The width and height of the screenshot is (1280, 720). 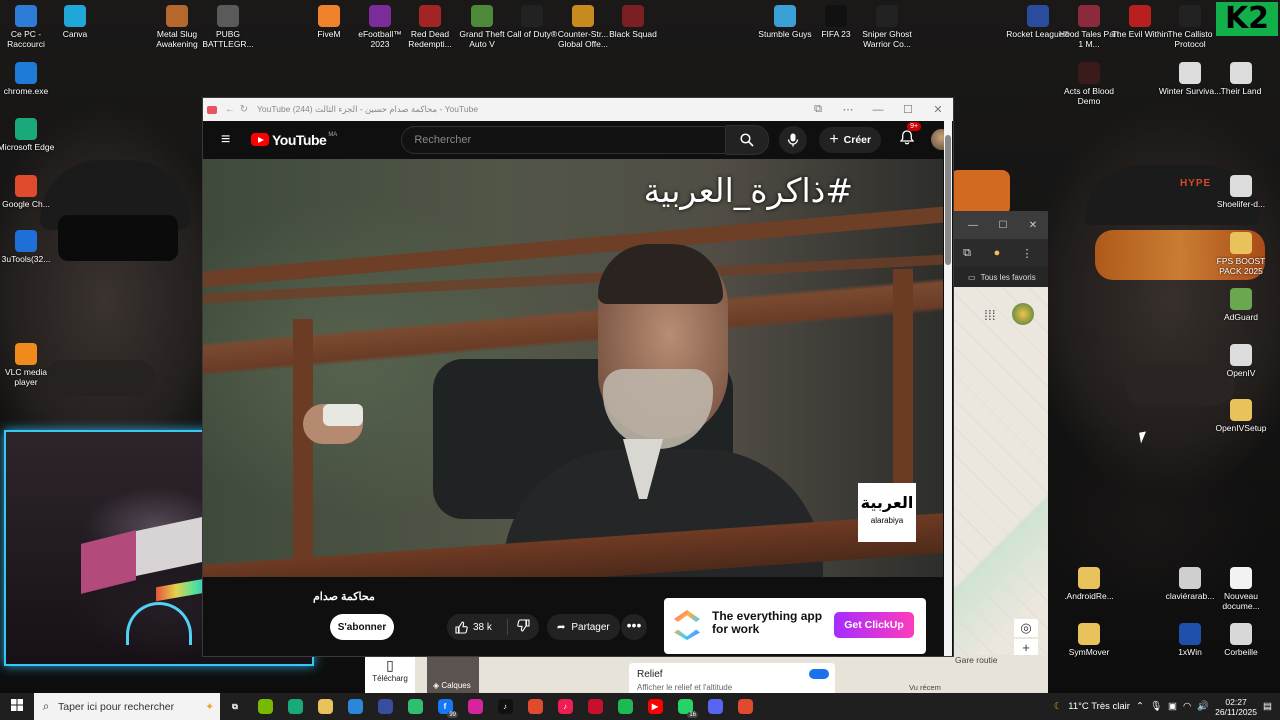 I want to click on more-actions-button: •••, so click(x=634, y=627).